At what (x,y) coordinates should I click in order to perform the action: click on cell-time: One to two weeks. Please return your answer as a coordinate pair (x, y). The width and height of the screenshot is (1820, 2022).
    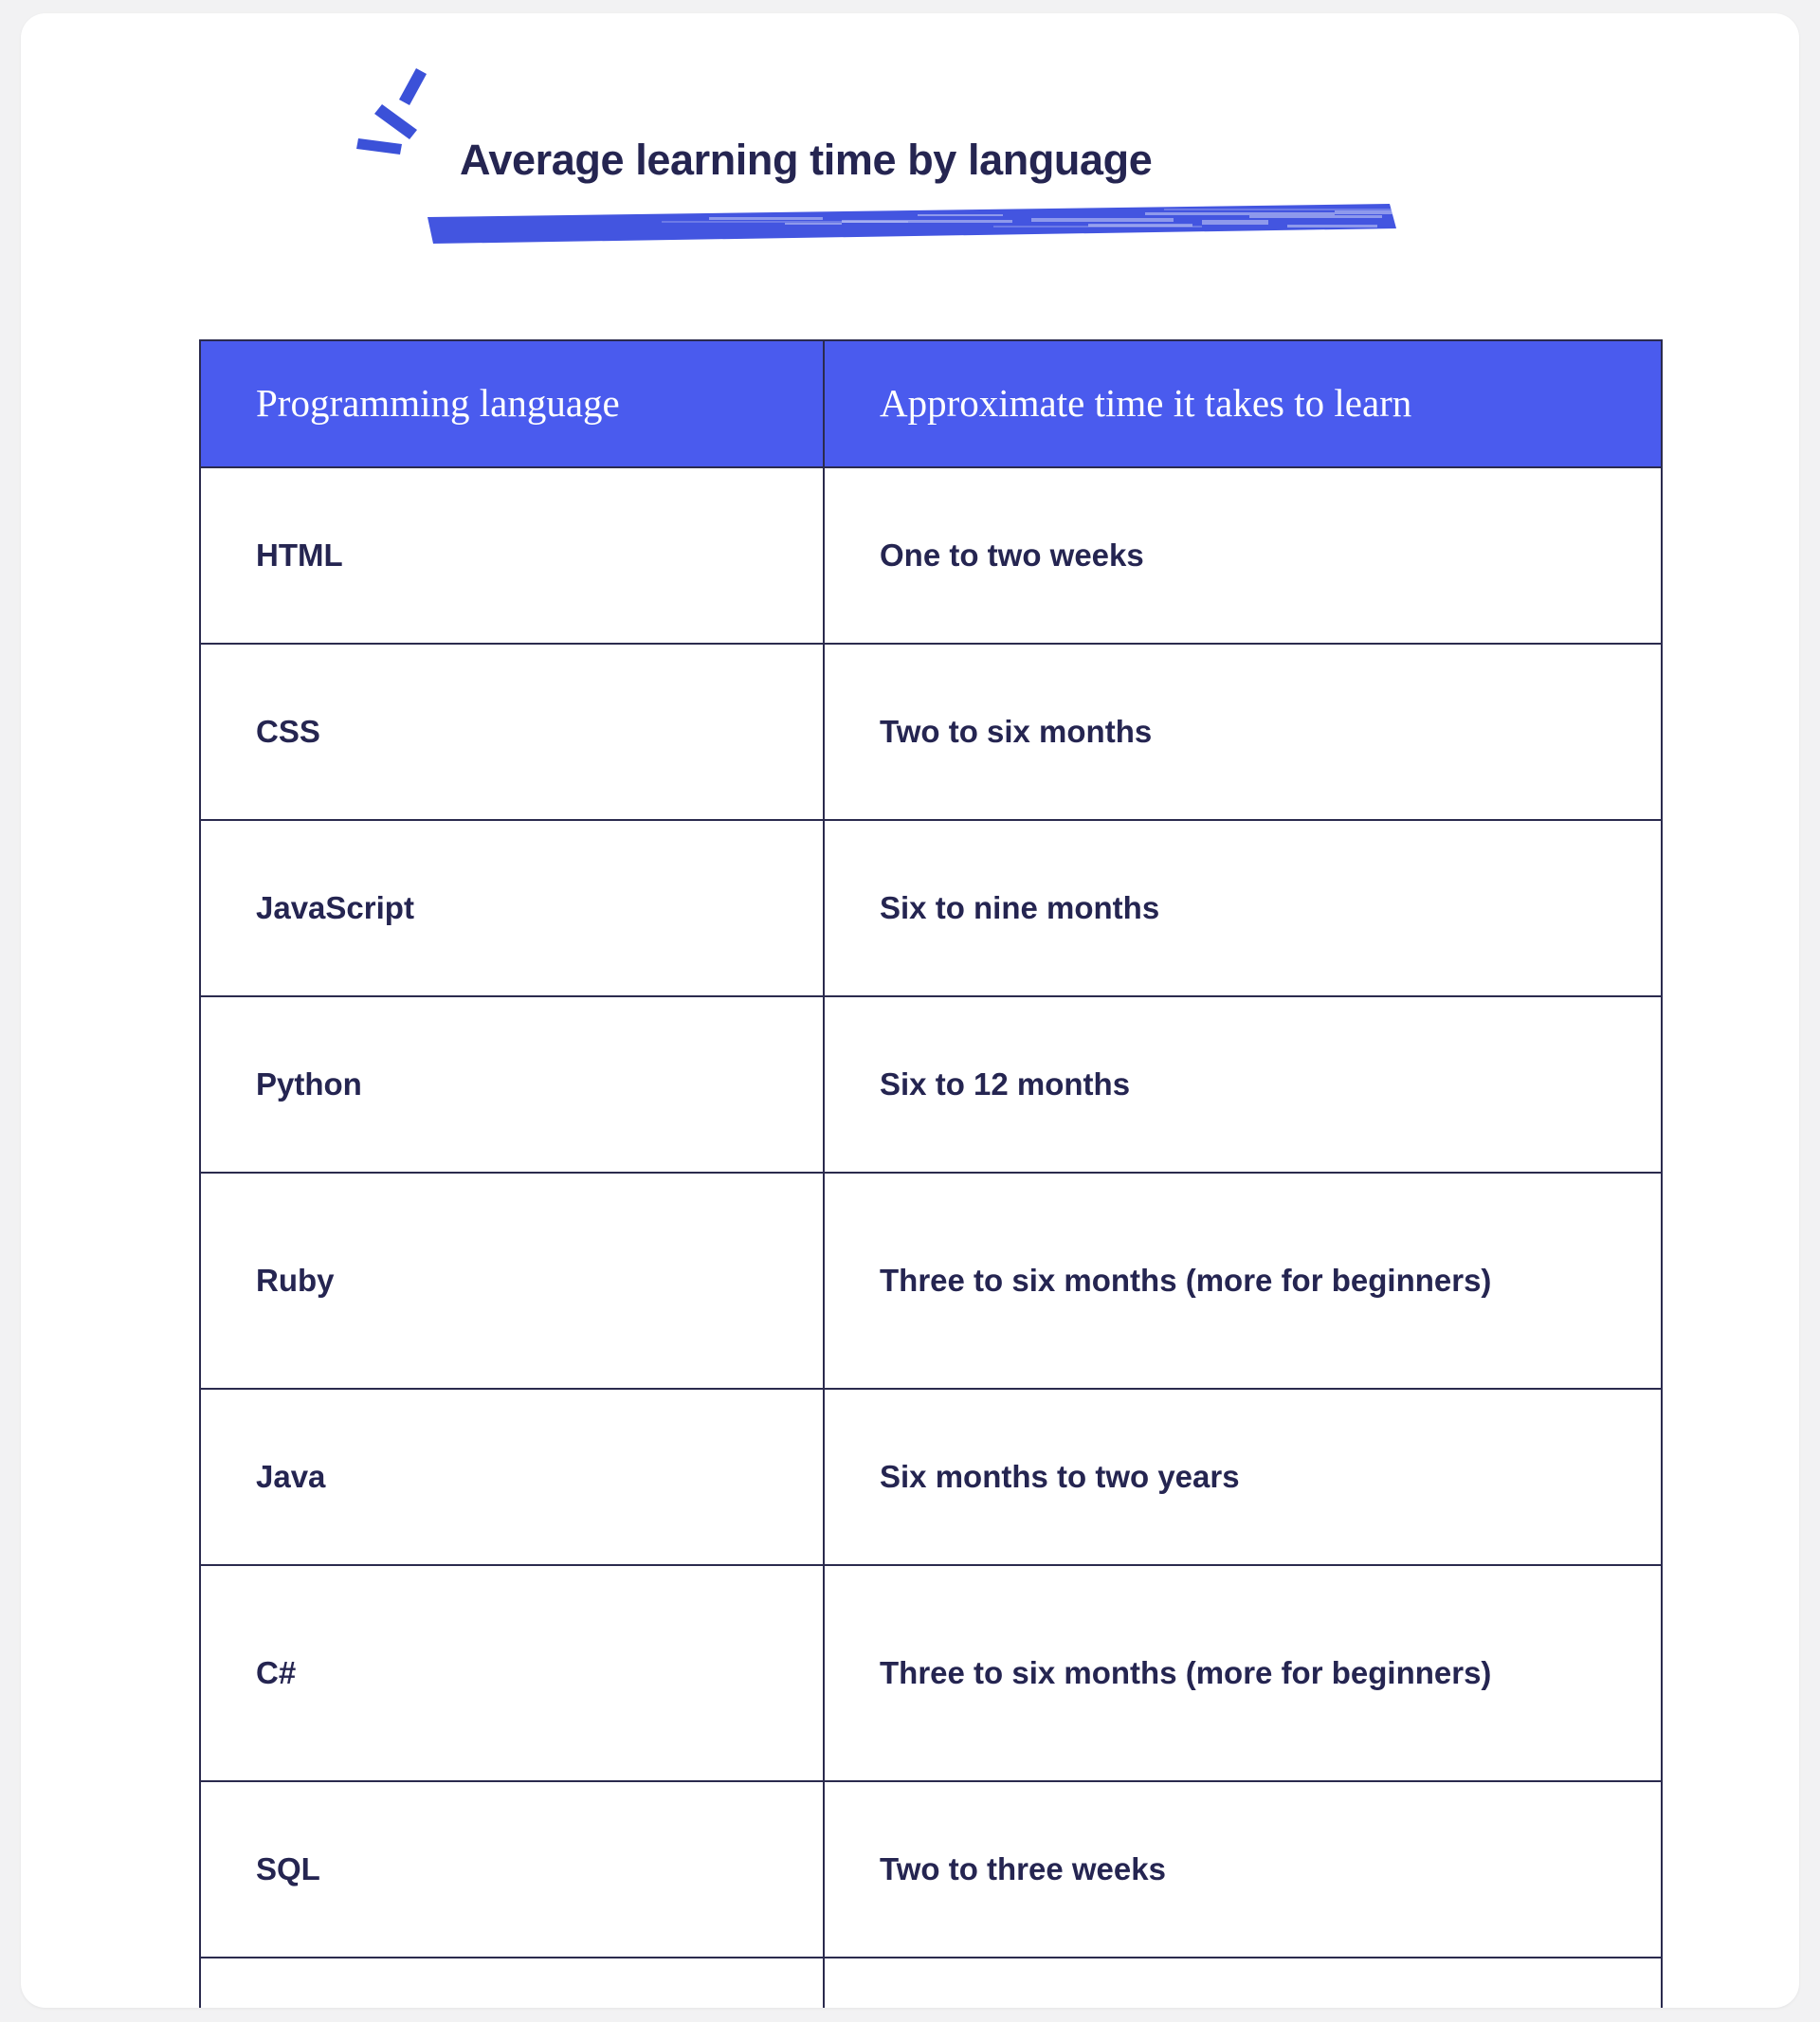
    Looking at the image, I should click on (1243, 555).